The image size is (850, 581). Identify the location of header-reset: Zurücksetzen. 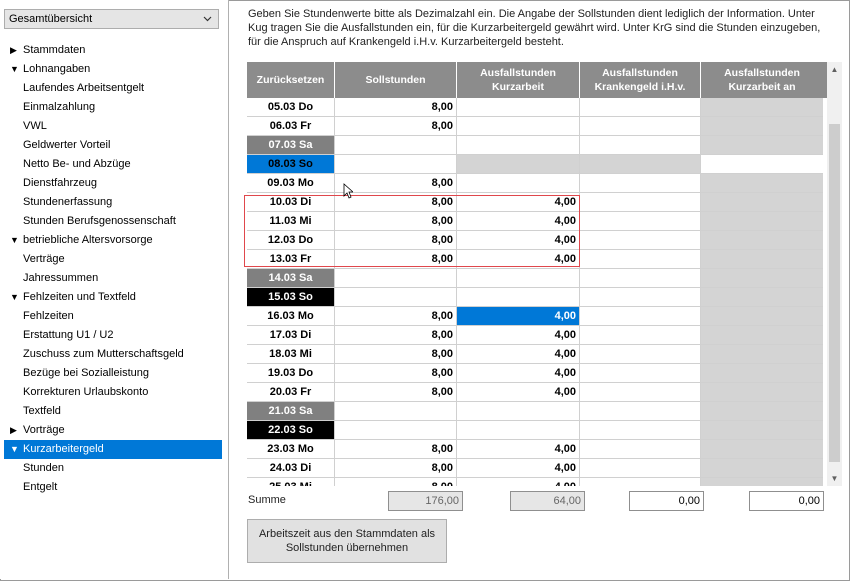
(291, 80).